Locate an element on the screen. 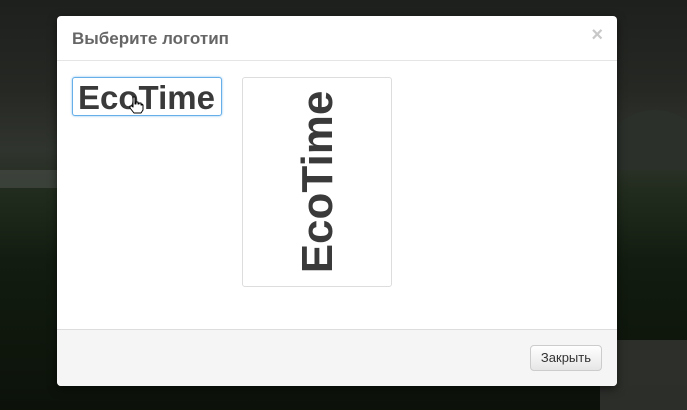  modal-footer: Закрыть is located at coordinates (337, 357).